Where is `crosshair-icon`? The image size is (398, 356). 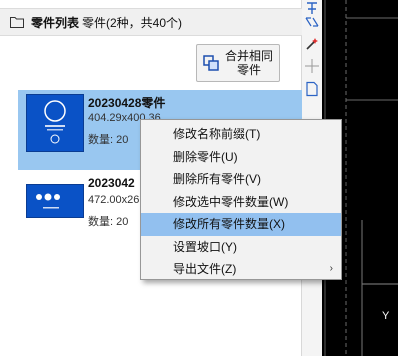 crosshair-icon is located at coordinates (312, 66).